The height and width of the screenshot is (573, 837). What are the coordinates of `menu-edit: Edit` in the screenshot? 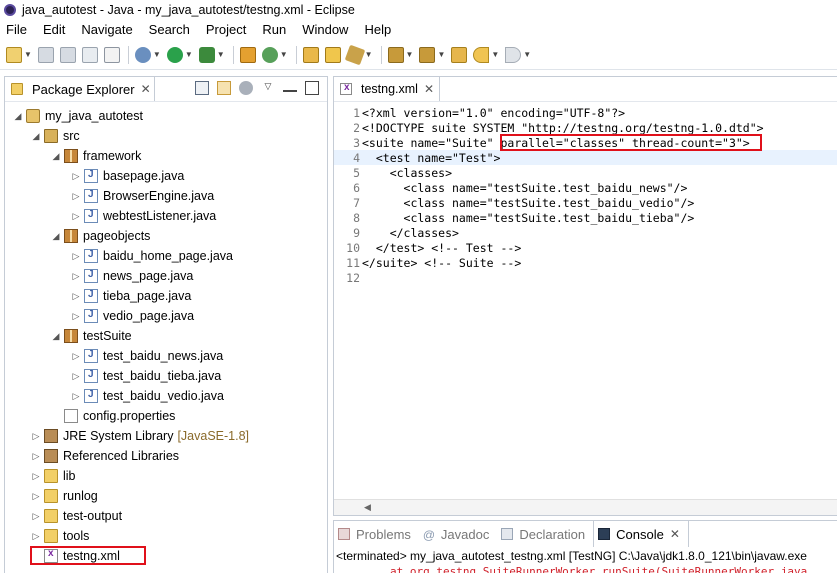 It's located at (54, 29).